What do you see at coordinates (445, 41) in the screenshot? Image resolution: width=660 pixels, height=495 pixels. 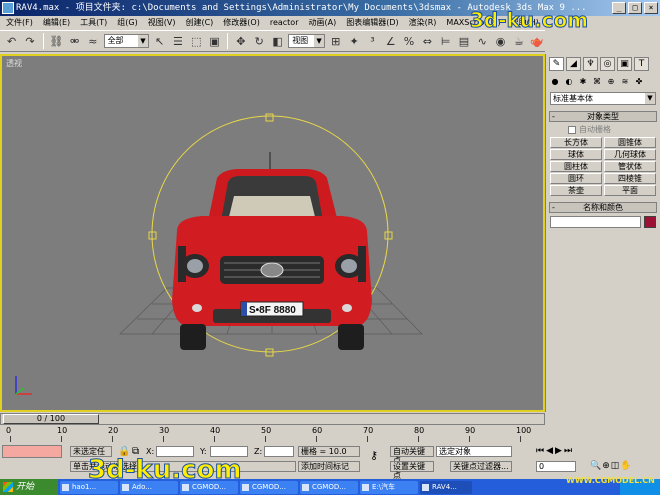 I see `align-icon: ⊨` at bounding box center [445, 41].